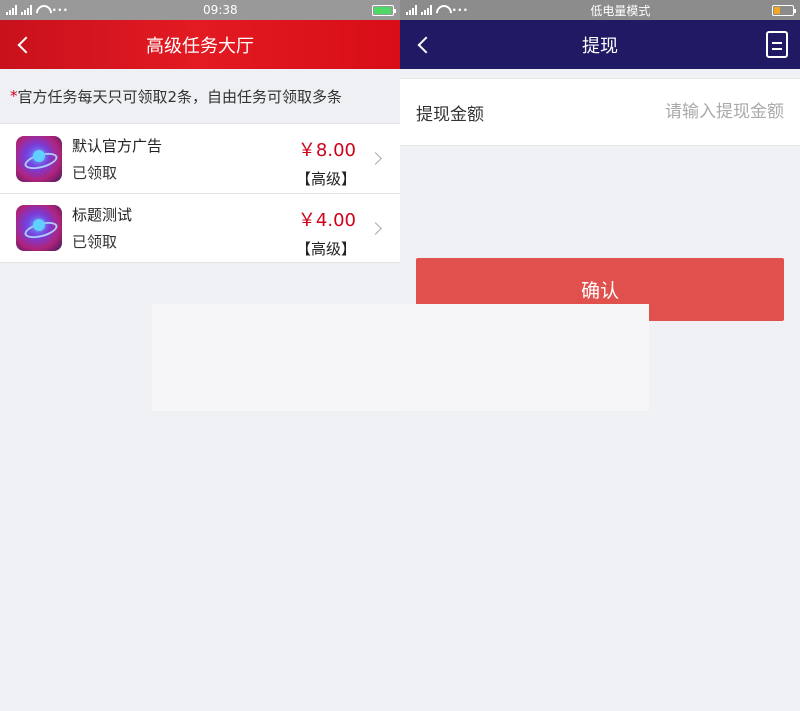 The width and height of the screenshot is (800, 711). What do you see at coordinates (14, 96) in the screenshot?
I see `notice-star: *` at bounding box center [14, 96].